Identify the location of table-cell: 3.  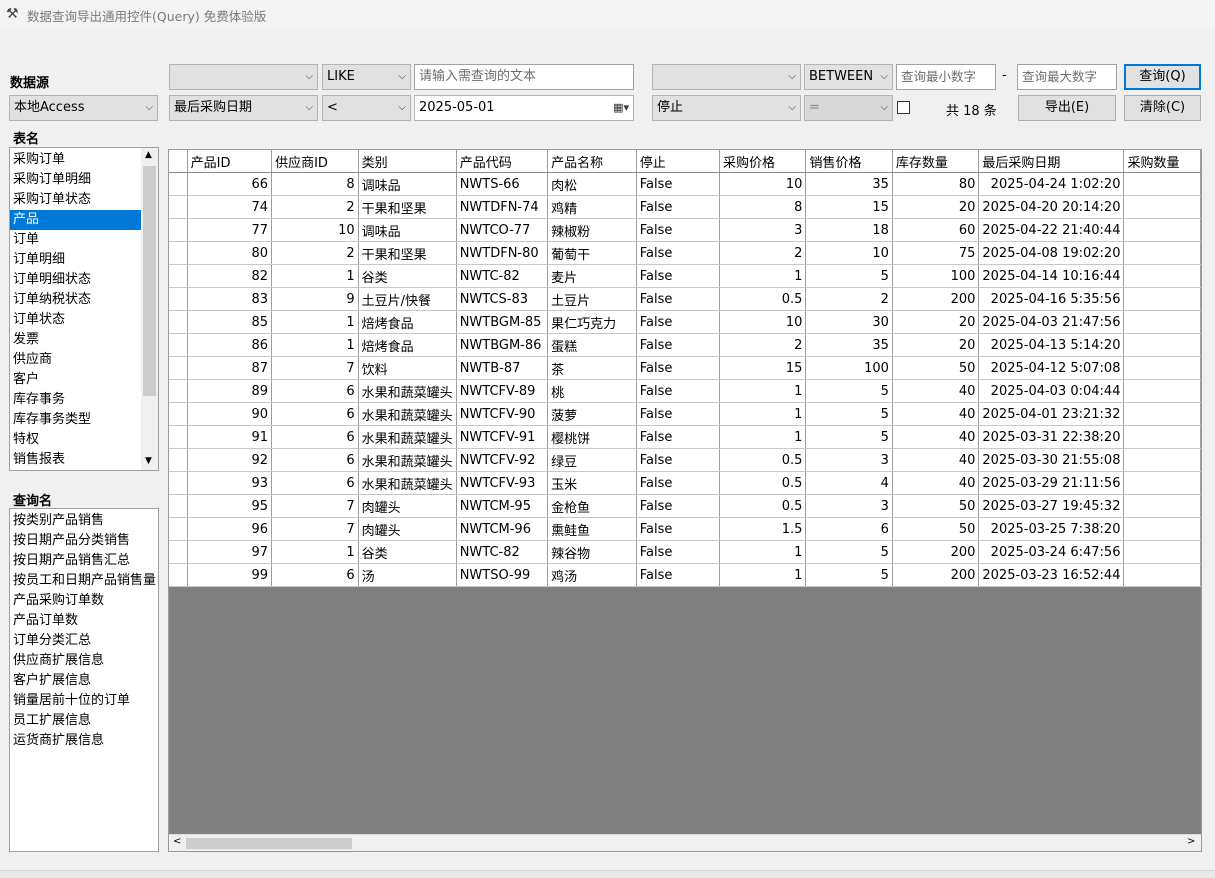
(849, 460).